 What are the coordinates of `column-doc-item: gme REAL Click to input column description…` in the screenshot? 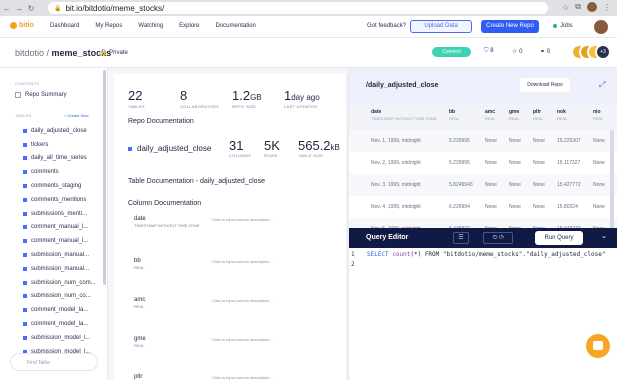 It's located at (234, 342).